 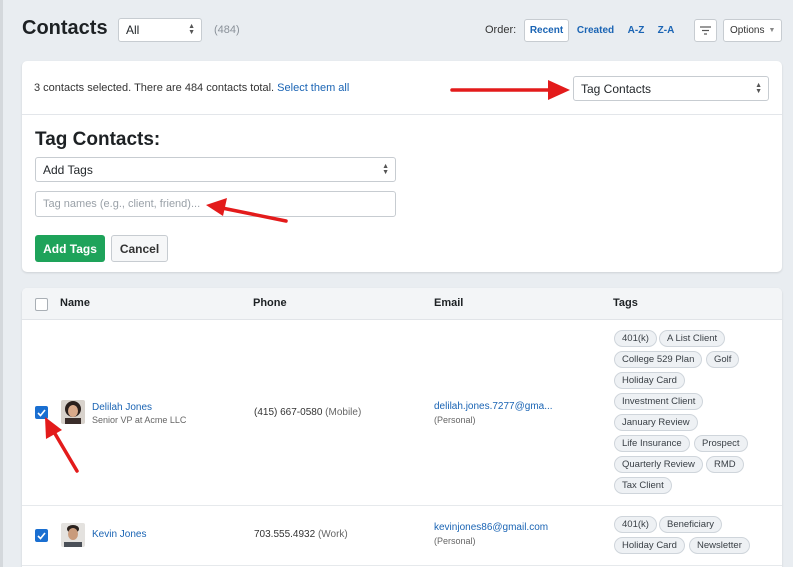 I want to click on select-all-link: Select them all, so click(x=313, y=88).